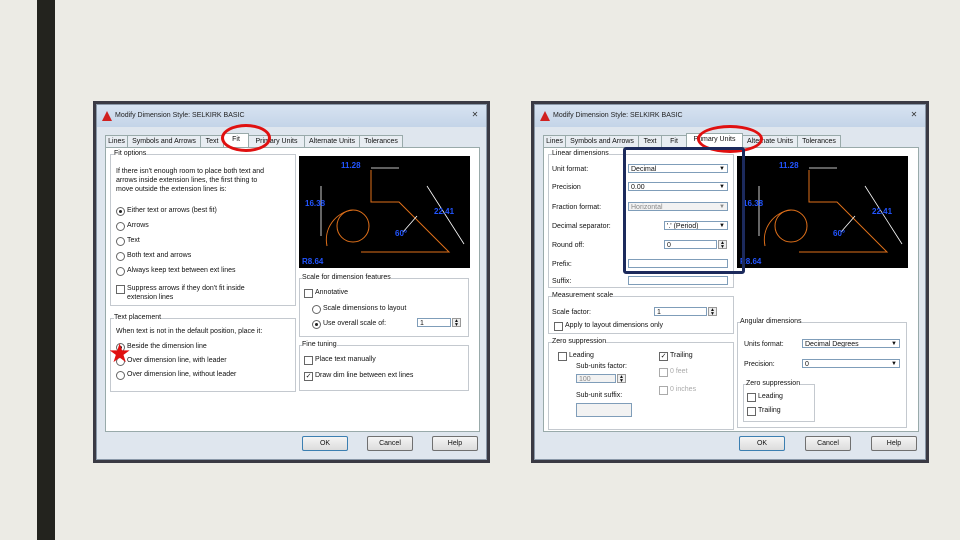 The width and height of the screenshot is (960, 540). Describe the element at coordinates (332, 141) in the screenshot. I see `tab-alternate-units: Alternate Units` at that location.